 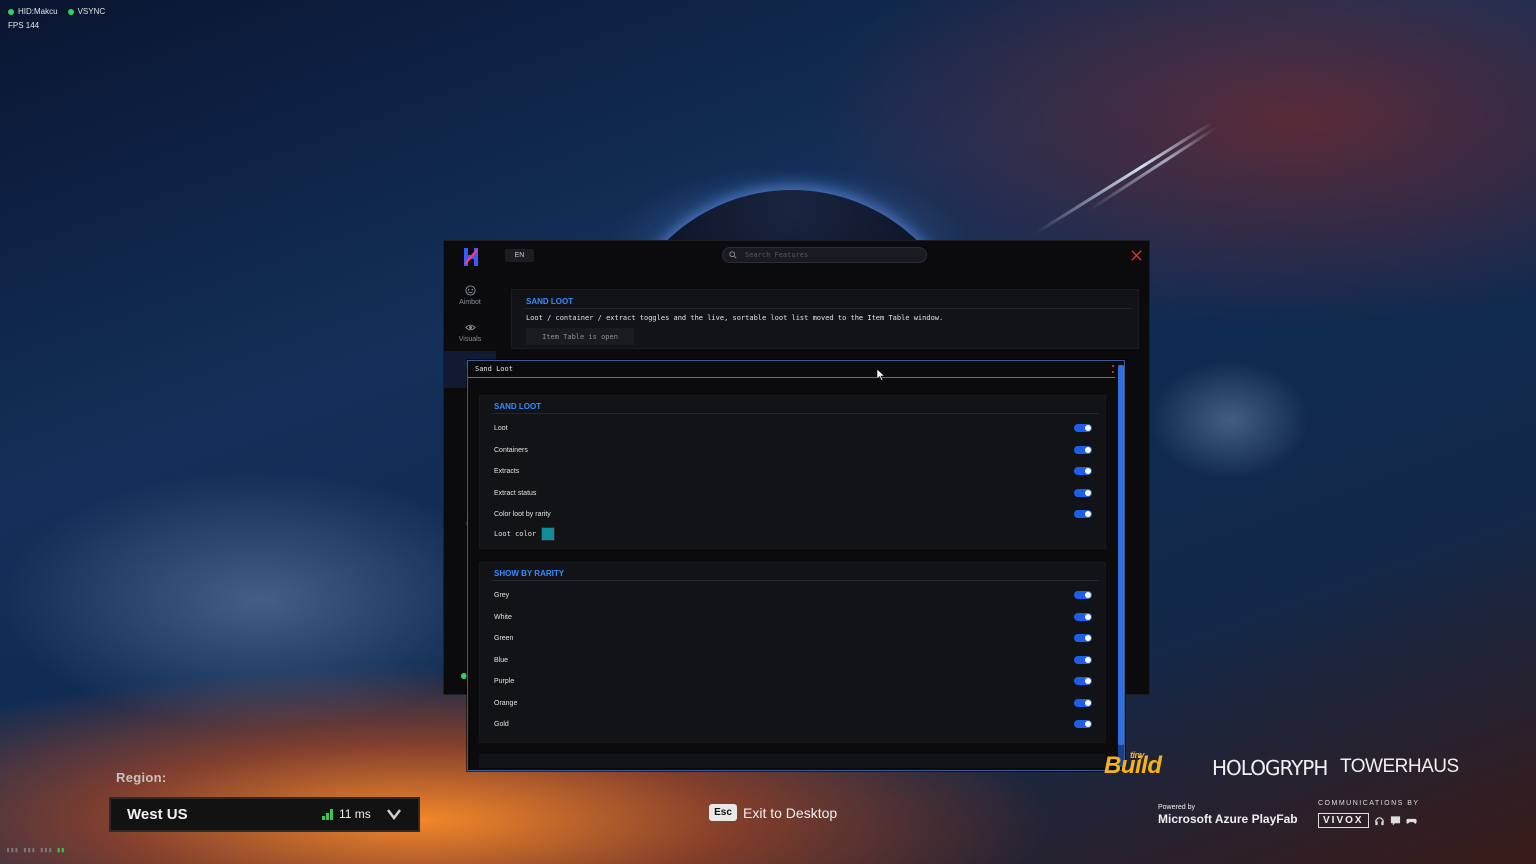 What do you see at coordinates (38, 11) in the screenshot?
I see `hid-status: HID:Makcu` at bounding box center [38, 11].